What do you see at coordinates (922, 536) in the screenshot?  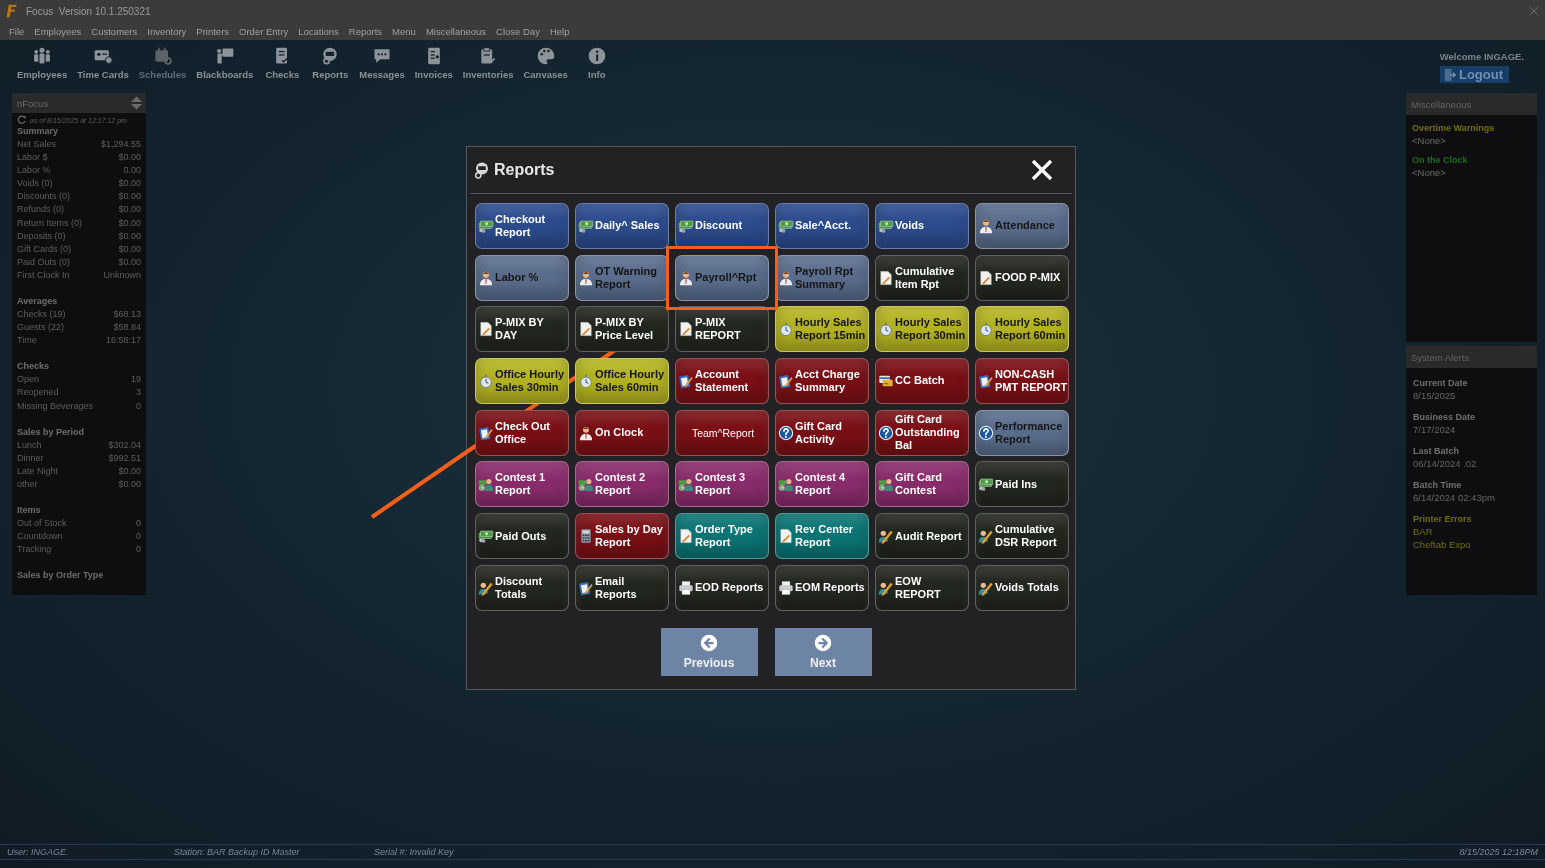 I see `report-button: Audit Report` at bounding box center [922, 536].